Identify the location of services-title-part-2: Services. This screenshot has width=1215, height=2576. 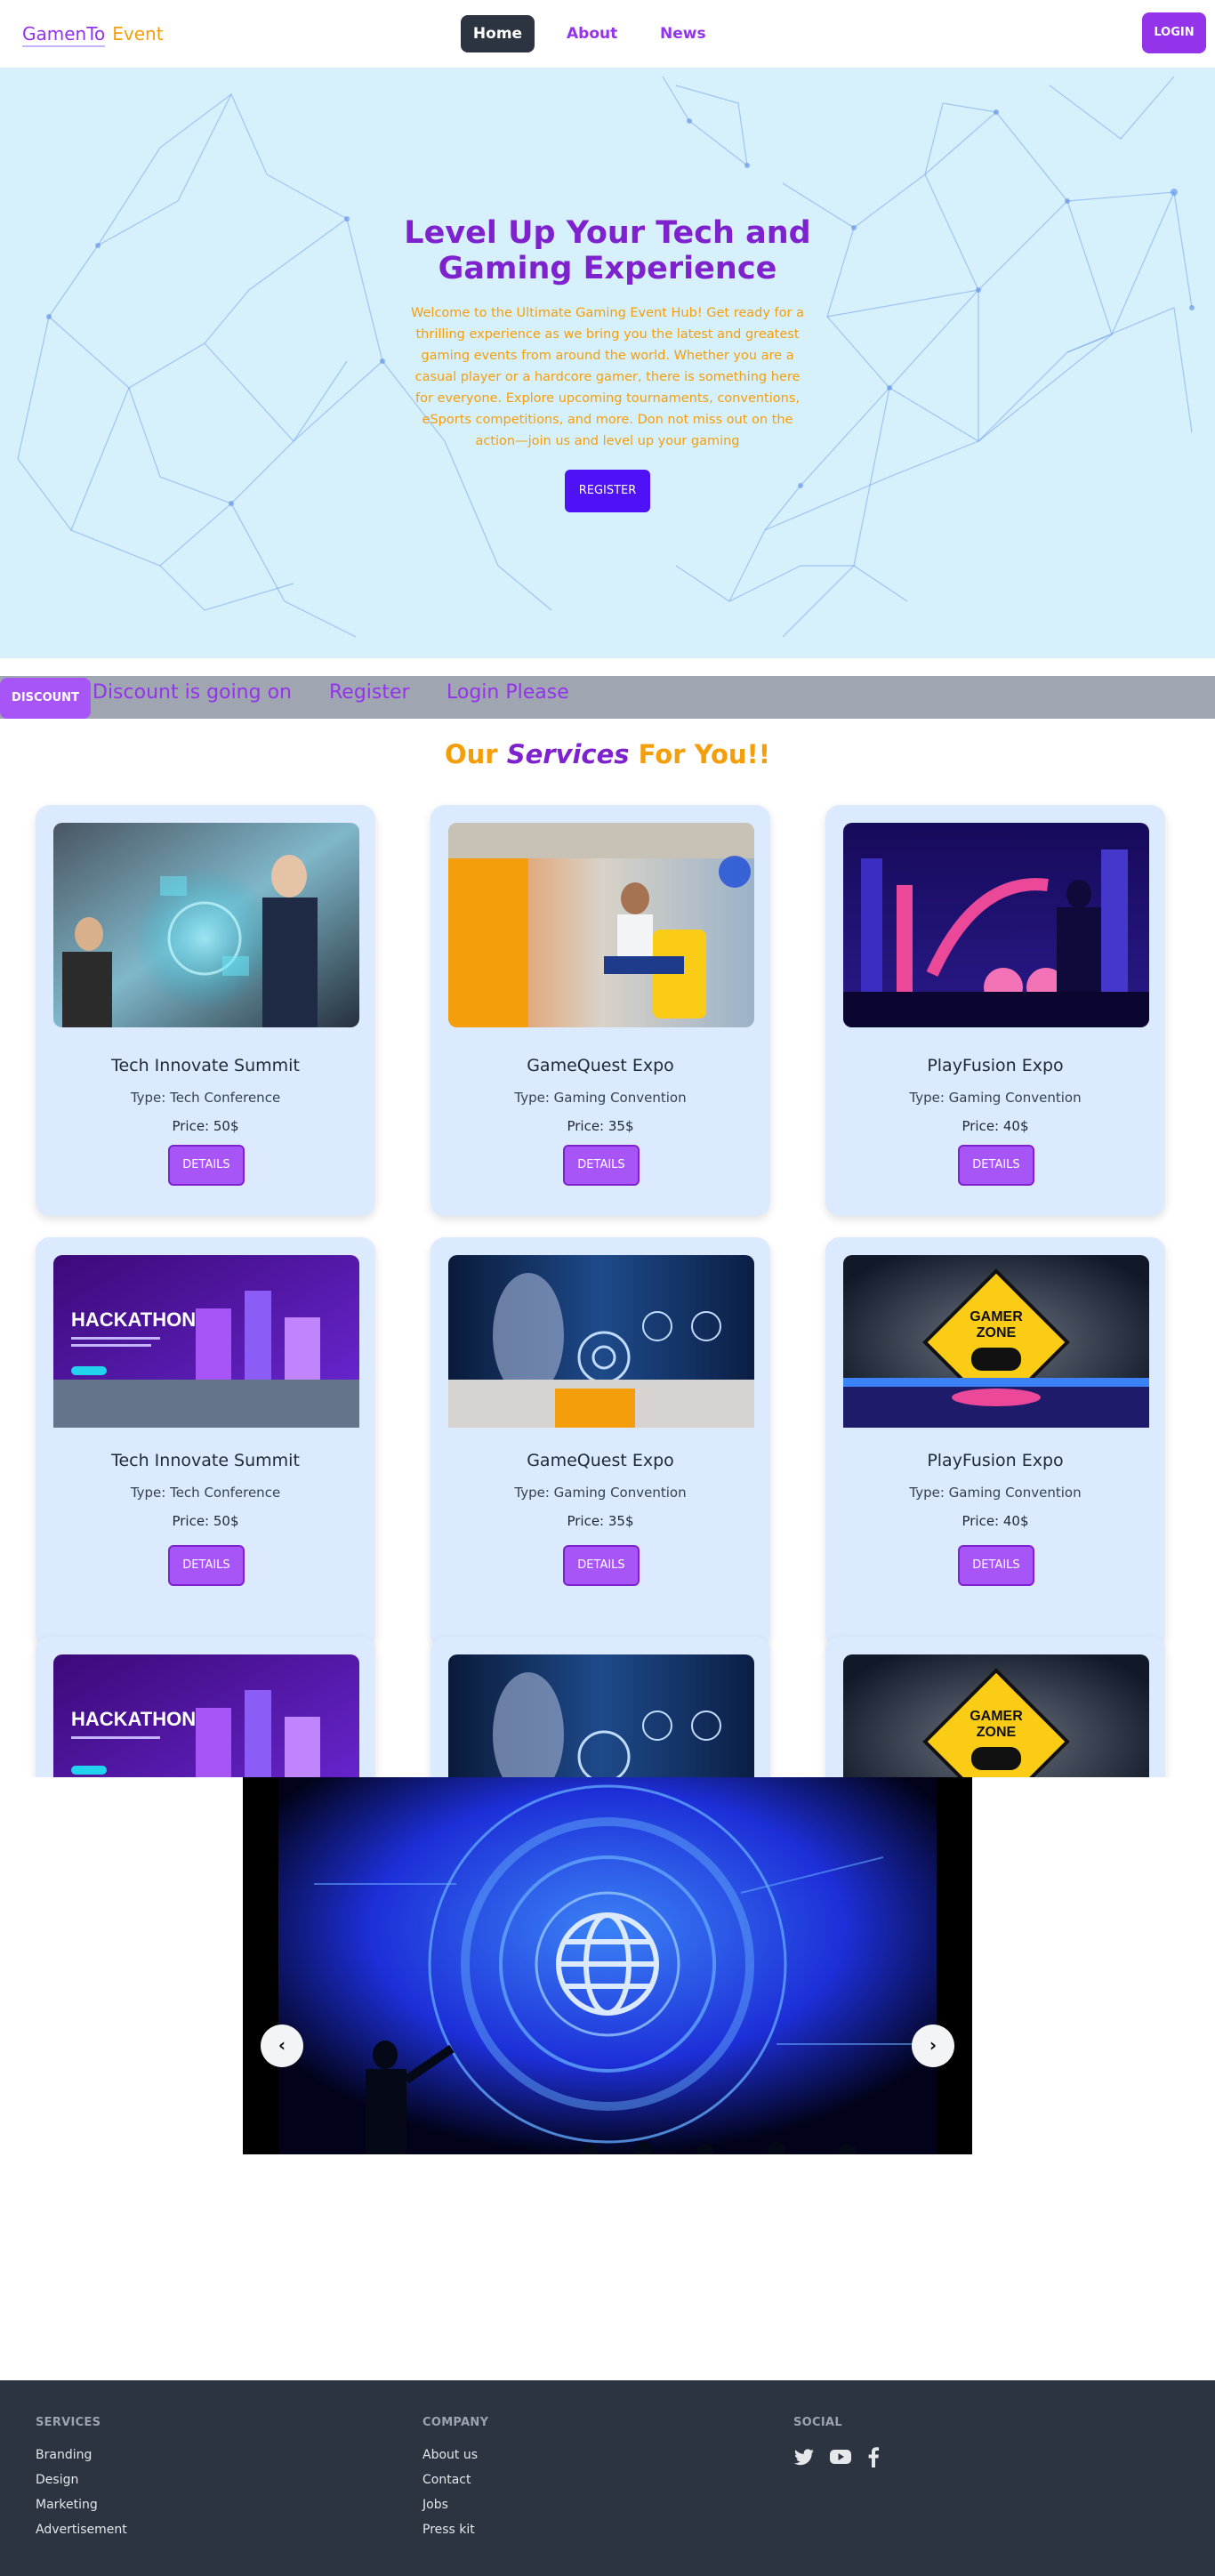
(568, 754).